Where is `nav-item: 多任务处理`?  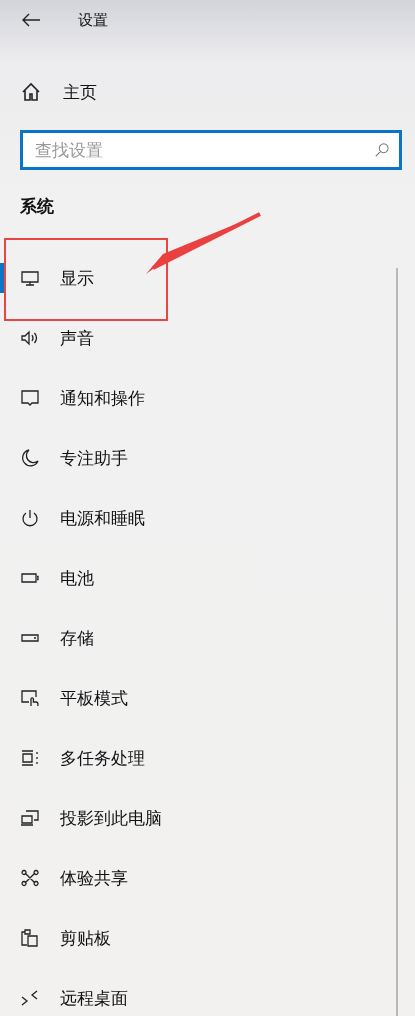 nav-item: 多任务处理 is located at coordinates (207, 758).